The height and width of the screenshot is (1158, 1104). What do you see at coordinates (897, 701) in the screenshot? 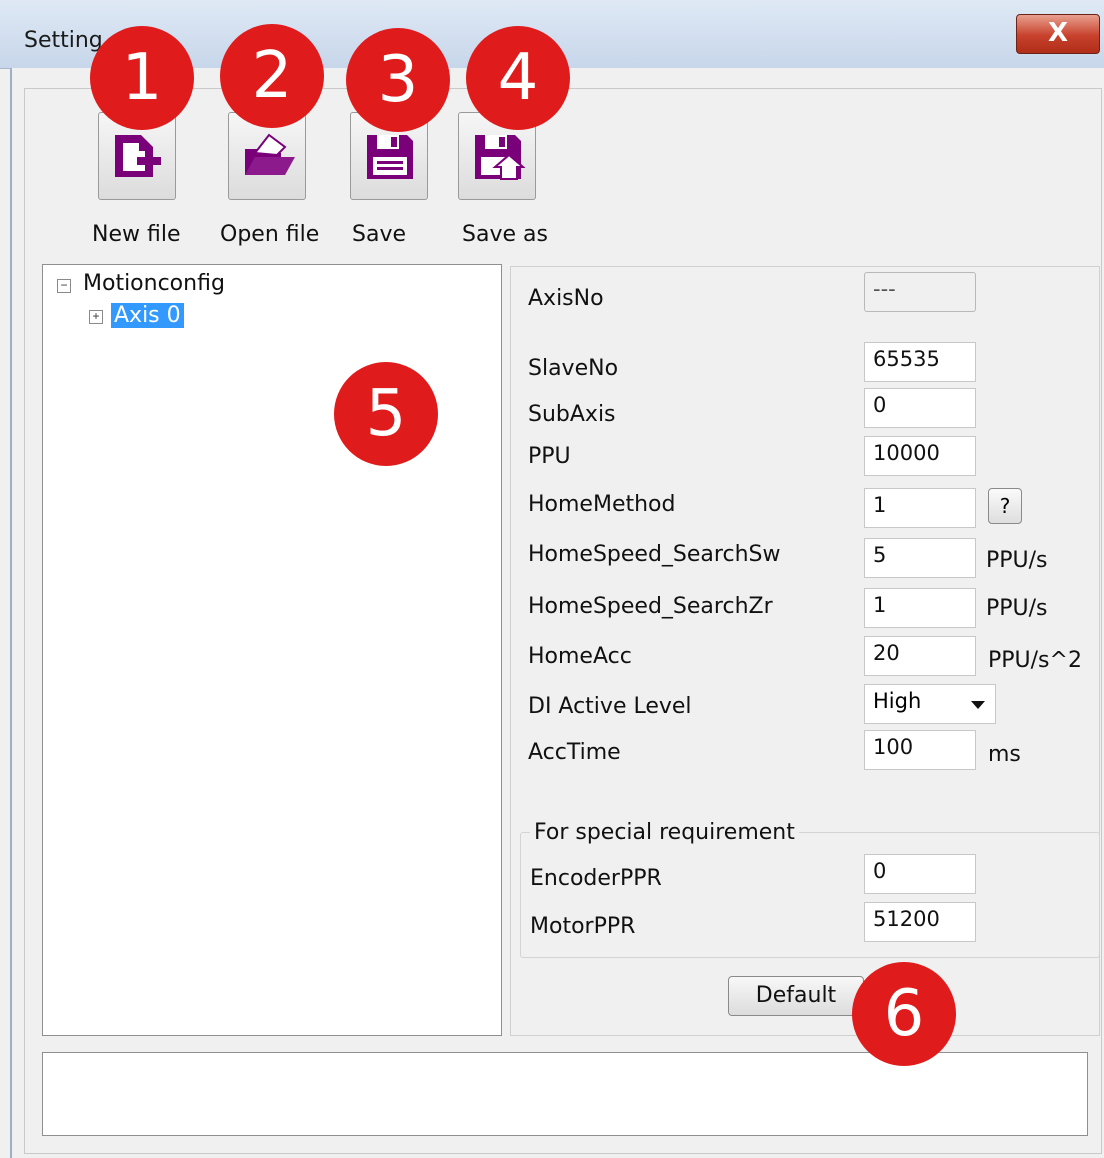
I see `di-active-level-value: High` at bounding box center [897, 701].